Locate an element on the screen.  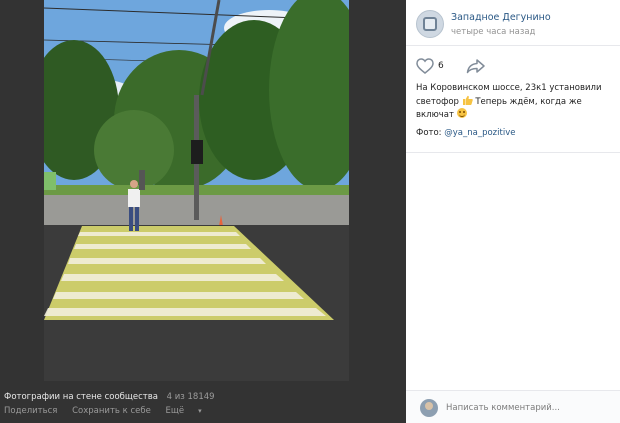
comment-input is located at coordinates (528, 408).